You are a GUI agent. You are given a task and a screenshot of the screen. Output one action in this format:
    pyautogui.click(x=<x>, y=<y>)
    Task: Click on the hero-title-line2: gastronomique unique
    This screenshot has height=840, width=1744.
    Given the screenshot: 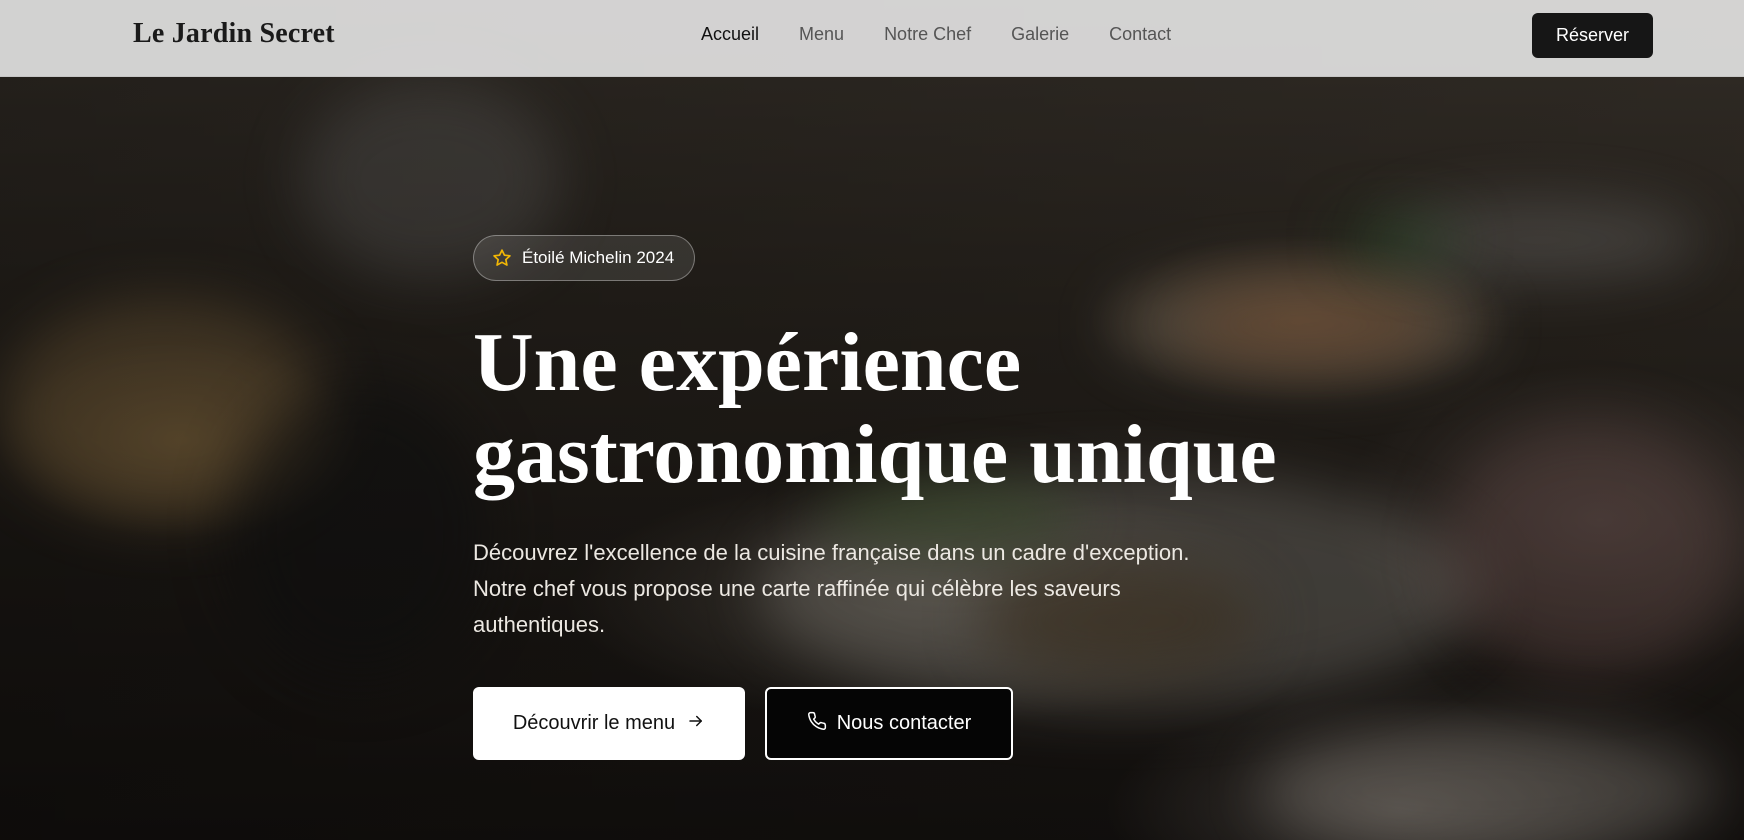 What is the action you would take?
    pyautogui.click(x=875, y=454)
    